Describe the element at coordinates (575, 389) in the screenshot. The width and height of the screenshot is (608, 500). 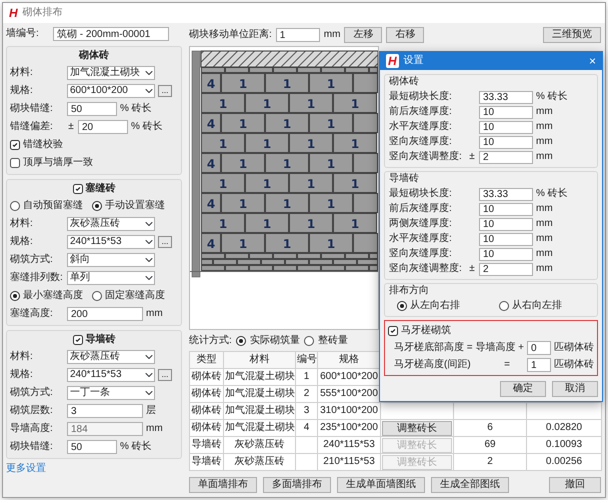
I see `dialog-button: 取消` at that location.